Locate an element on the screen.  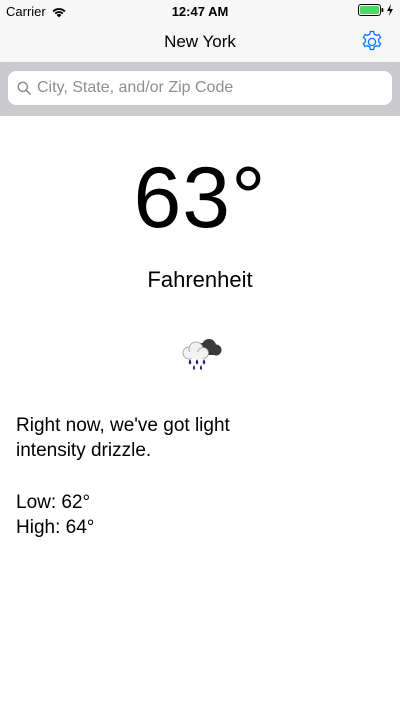
charging-icon is located at coordinates (390, 10).